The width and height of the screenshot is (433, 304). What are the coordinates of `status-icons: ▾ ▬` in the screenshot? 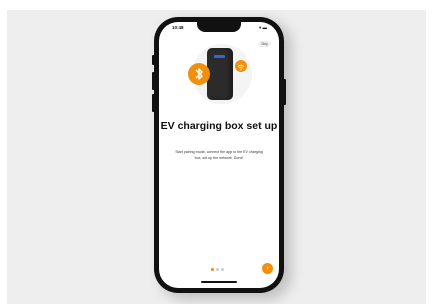 It's located at (262, 27).